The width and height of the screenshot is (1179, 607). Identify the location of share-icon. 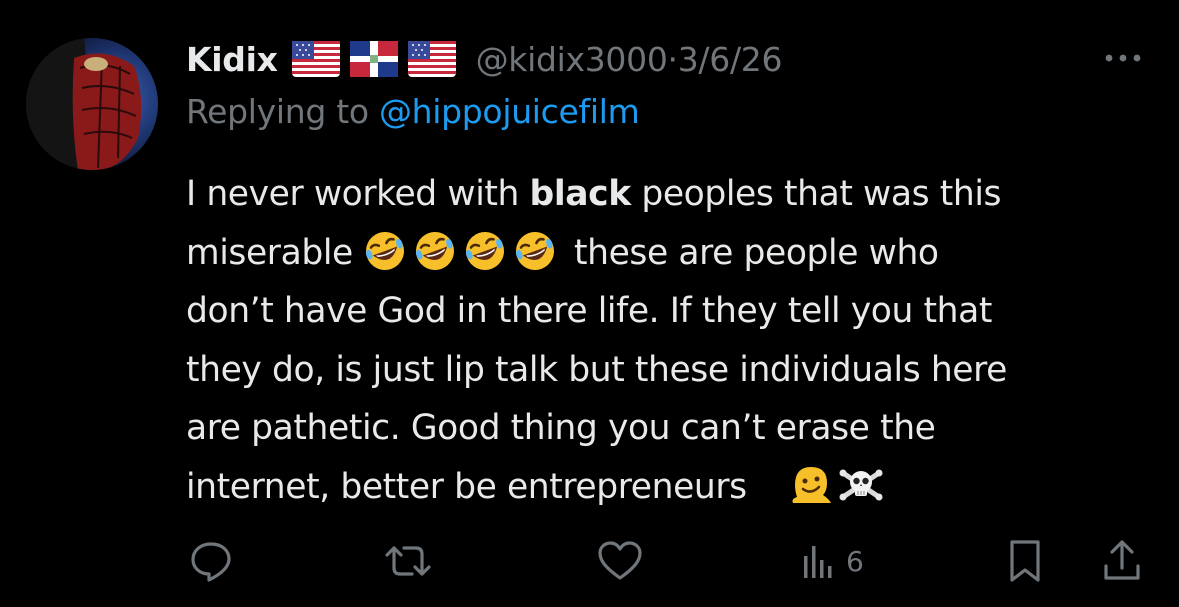
(1122, 560).